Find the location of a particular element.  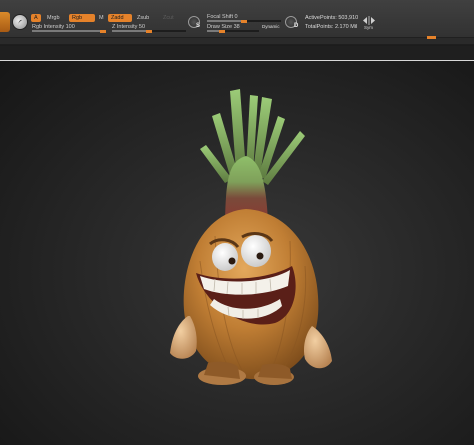

mrgb-button: Mrgb is located at coordinates (53, 18).